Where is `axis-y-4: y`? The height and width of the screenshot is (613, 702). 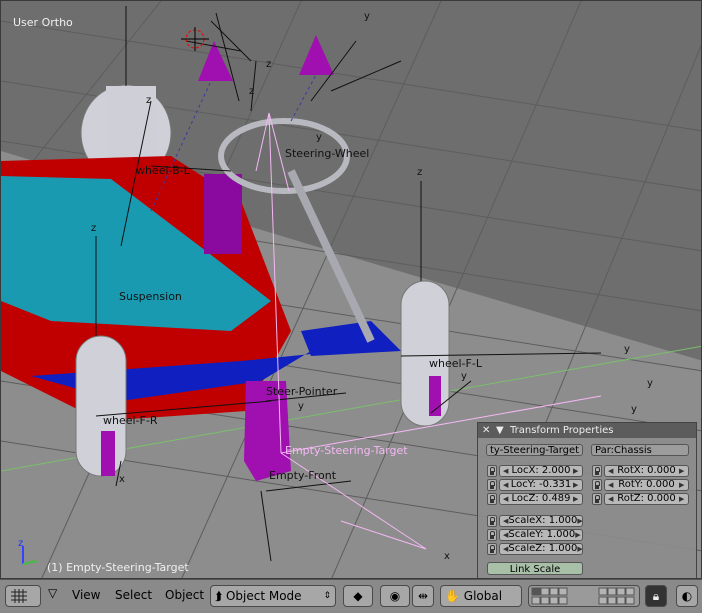 axis-y-4: y is located at coordinates (464, 376).